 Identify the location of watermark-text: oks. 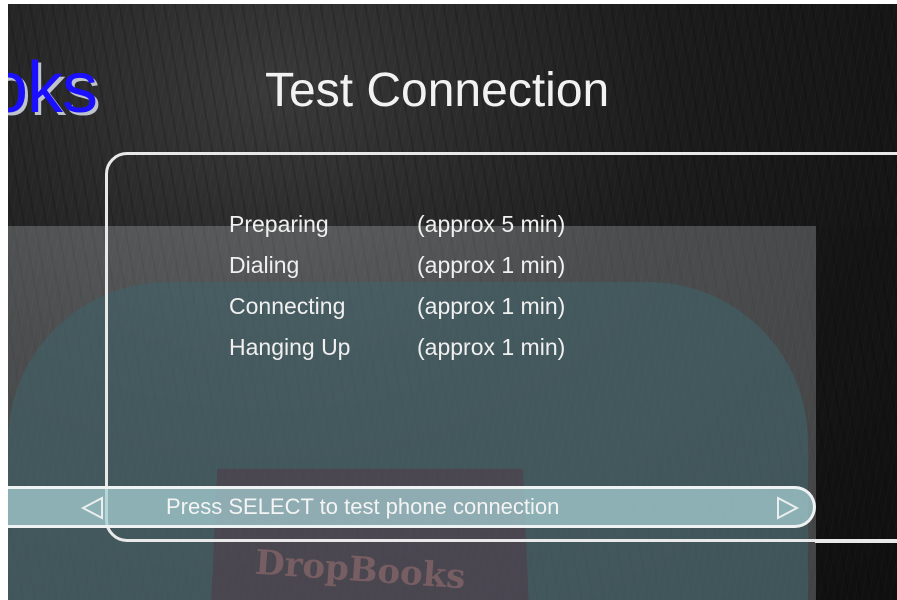
(49, 88).